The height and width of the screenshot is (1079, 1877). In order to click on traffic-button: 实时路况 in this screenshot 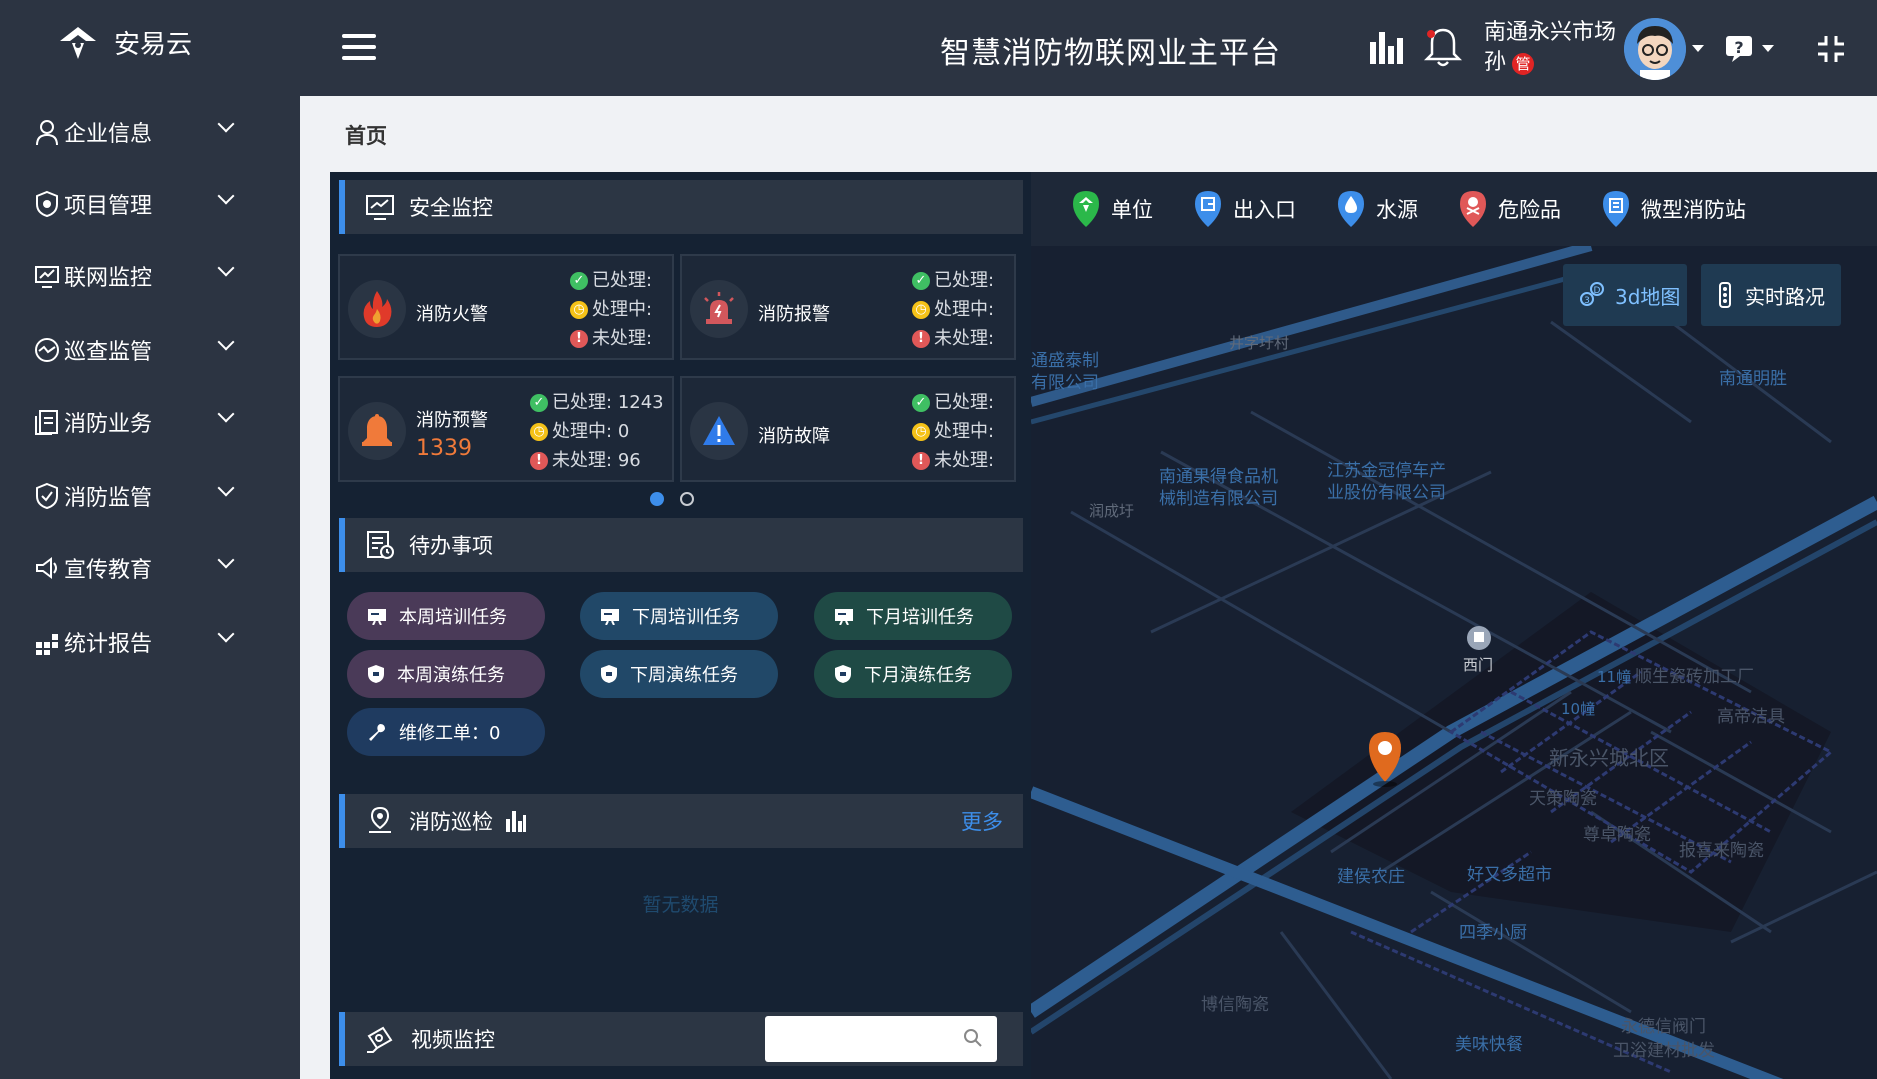, I will do `click(1771, 295)`.